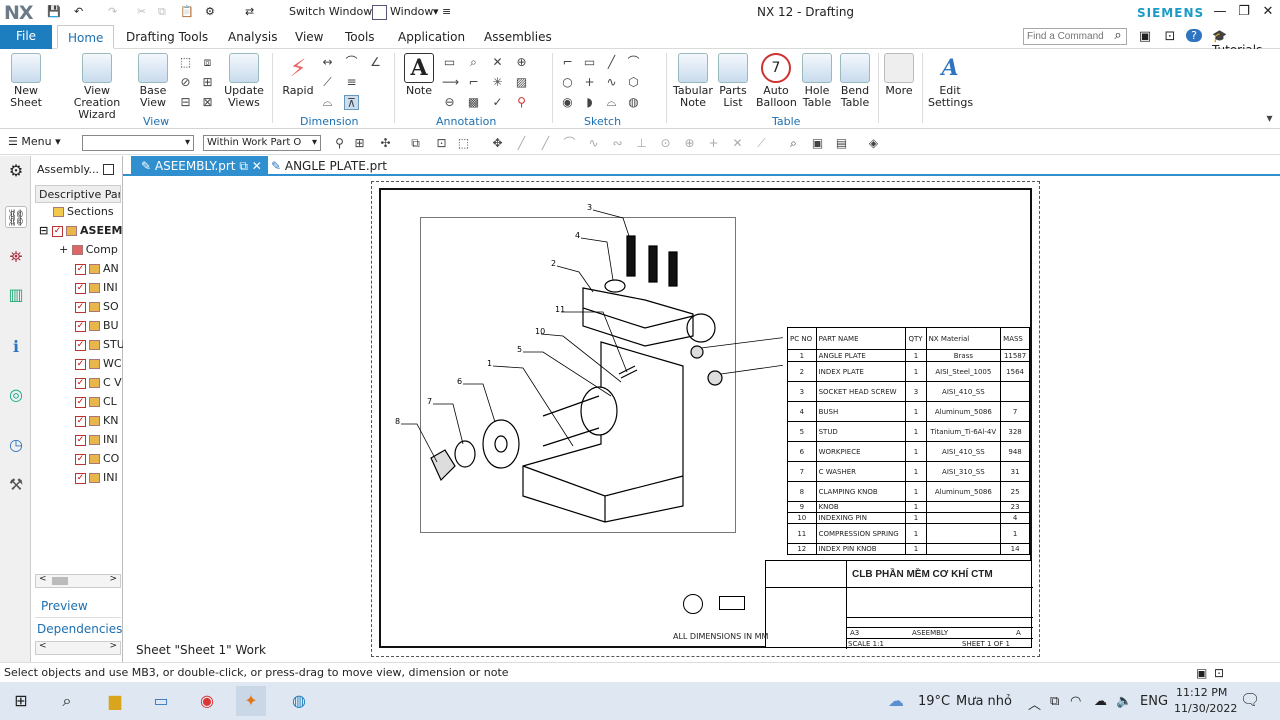 Image resolution: width=1280 pixels, height=720 pixels. I want to click on ellipse-icon: ◉, so click(567, 102).